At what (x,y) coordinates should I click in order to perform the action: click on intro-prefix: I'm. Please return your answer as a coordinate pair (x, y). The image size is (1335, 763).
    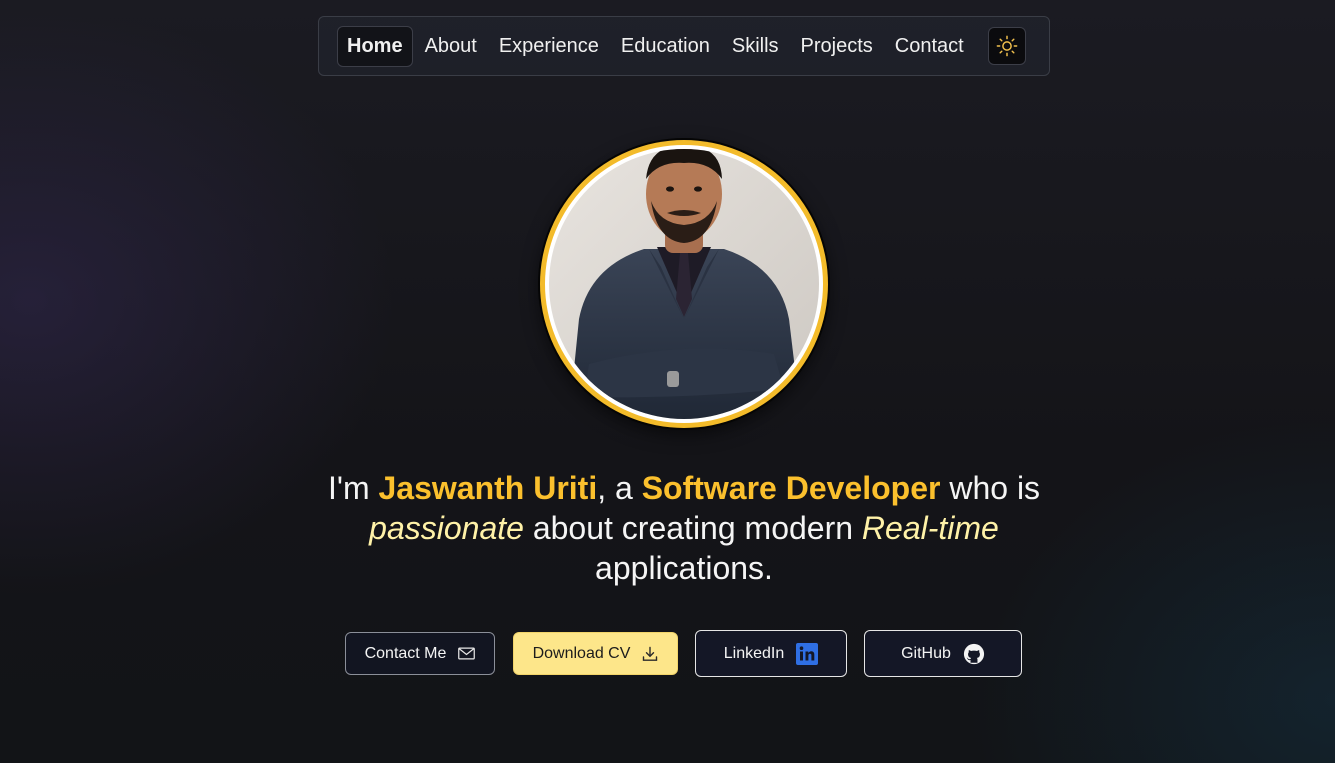
    Looking at the image, I should click on (353, 488).